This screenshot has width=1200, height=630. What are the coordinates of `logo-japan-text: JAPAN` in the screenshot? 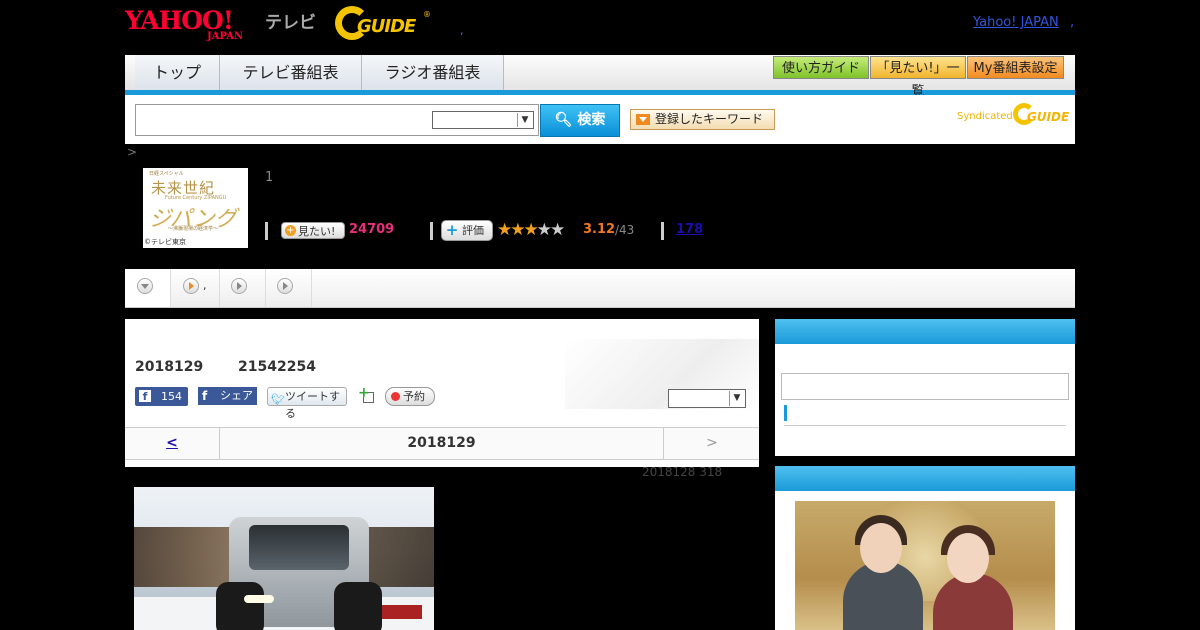 It's located at (225, 36).